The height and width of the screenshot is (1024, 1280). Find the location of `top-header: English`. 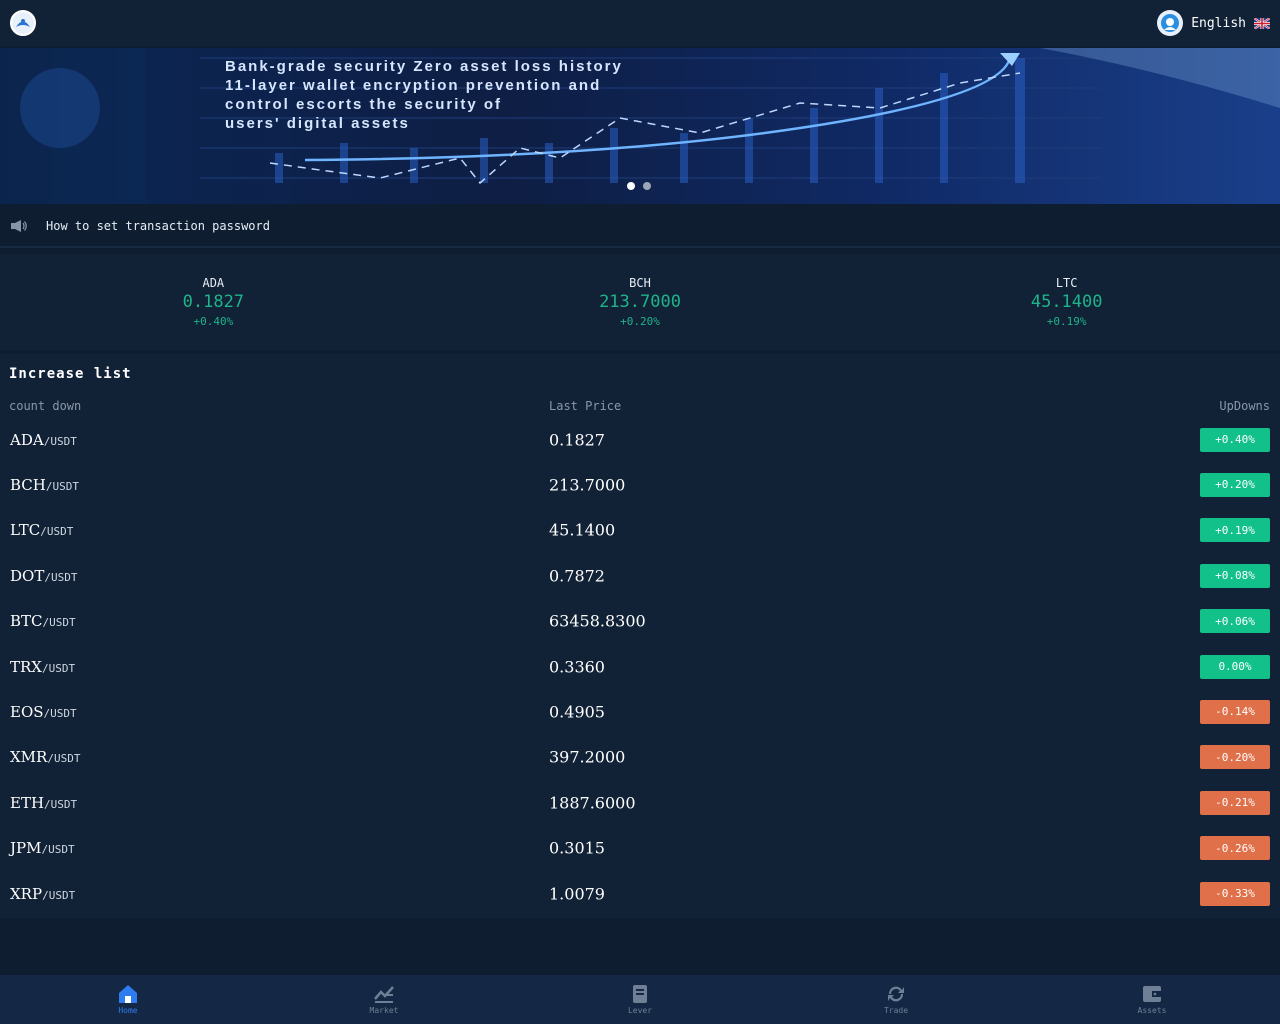

top-header: English is located at coordinates (640, 23).